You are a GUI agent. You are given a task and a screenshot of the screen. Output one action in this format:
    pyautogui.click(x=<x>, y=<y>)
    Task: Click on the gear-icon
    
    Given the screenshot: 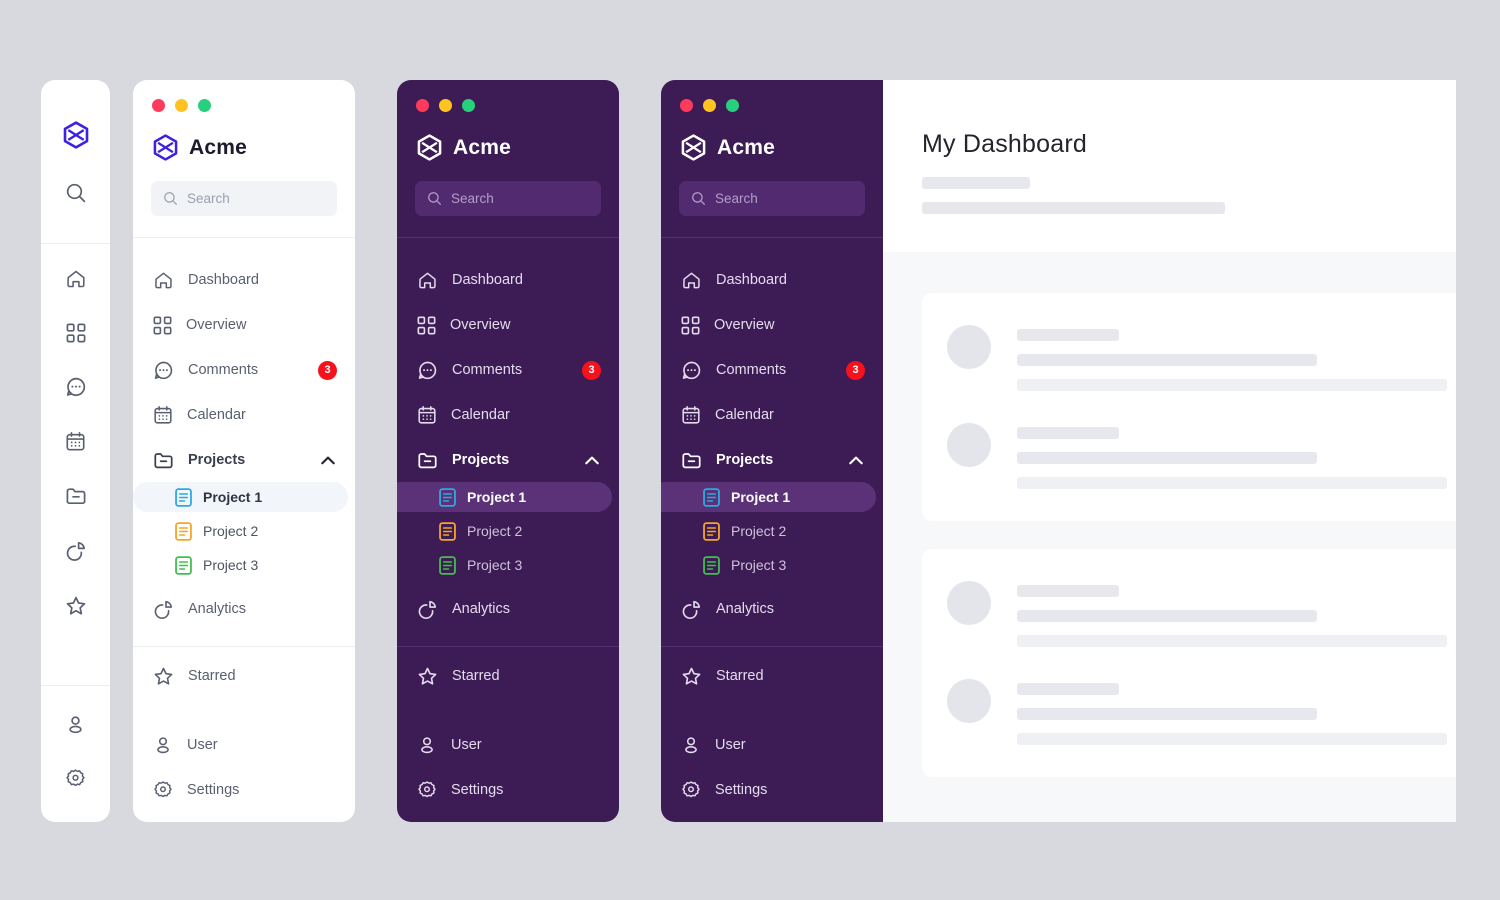 What is the action you would take?
    pyautogui.click(x=163, y=789)
    